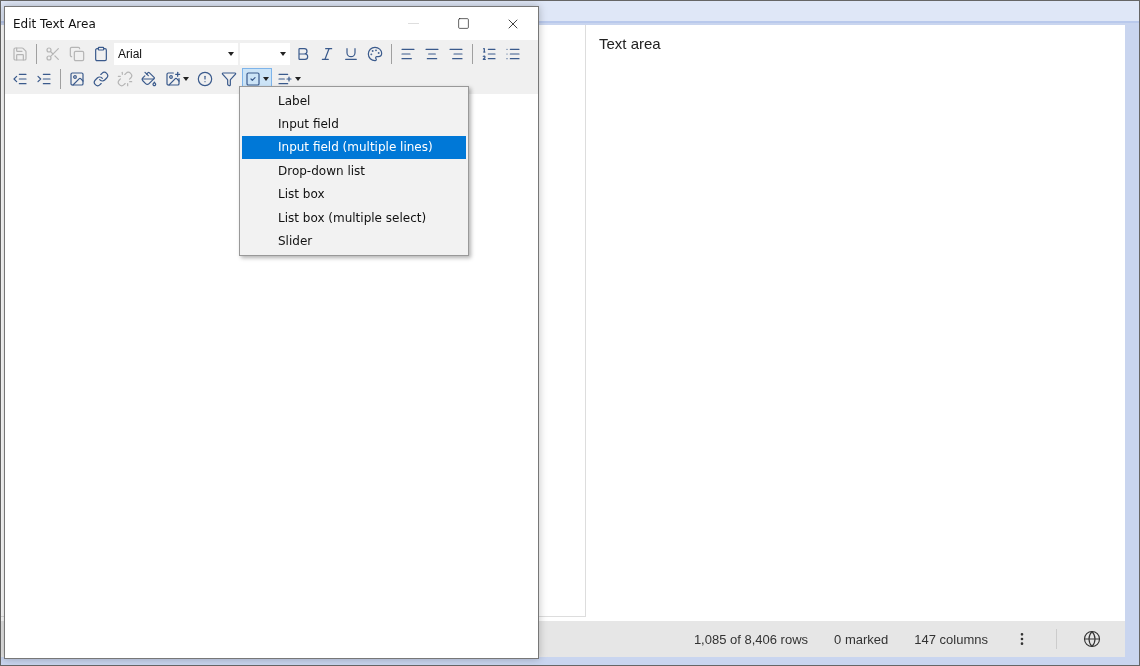 The width and height of the screenshot is (1140, 666). What do you see at coordinates (354, 241) in the screenshot?
I see `menu-item: Slider` at bounding box center [354, 241].